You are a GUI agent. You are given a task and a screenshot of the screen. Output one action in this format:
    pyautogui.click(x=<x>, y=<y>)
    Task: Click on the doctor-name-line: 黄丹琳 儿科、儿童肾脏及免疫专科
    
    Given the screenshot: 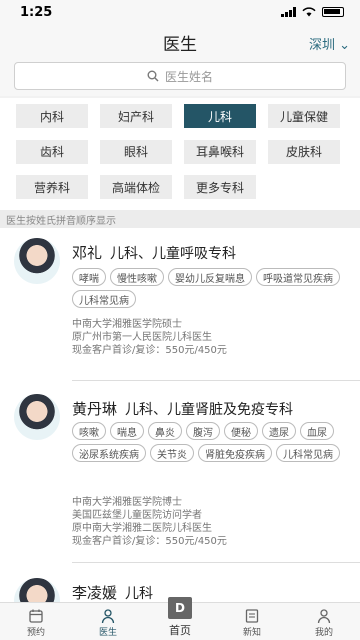 What is the action you would take?
    pyautogui.click(x=182, y=408)
    